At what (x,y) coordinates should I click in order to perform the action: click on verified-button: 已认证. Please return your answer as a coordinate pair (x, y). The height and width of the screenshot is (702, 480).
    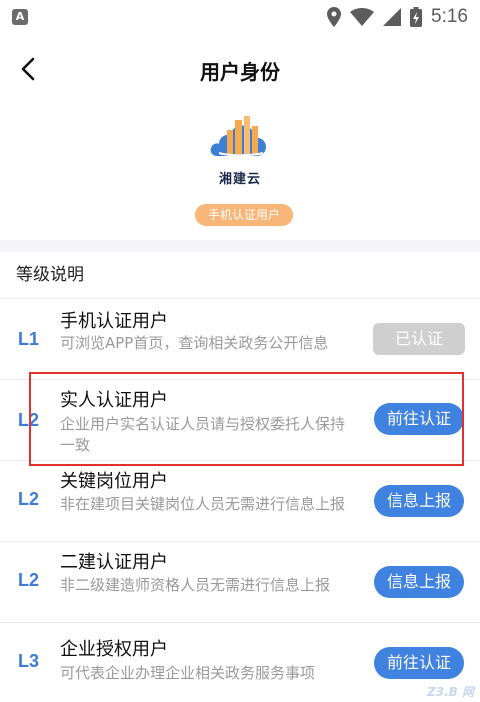
    Looking at the image, I should click on (419, 339).